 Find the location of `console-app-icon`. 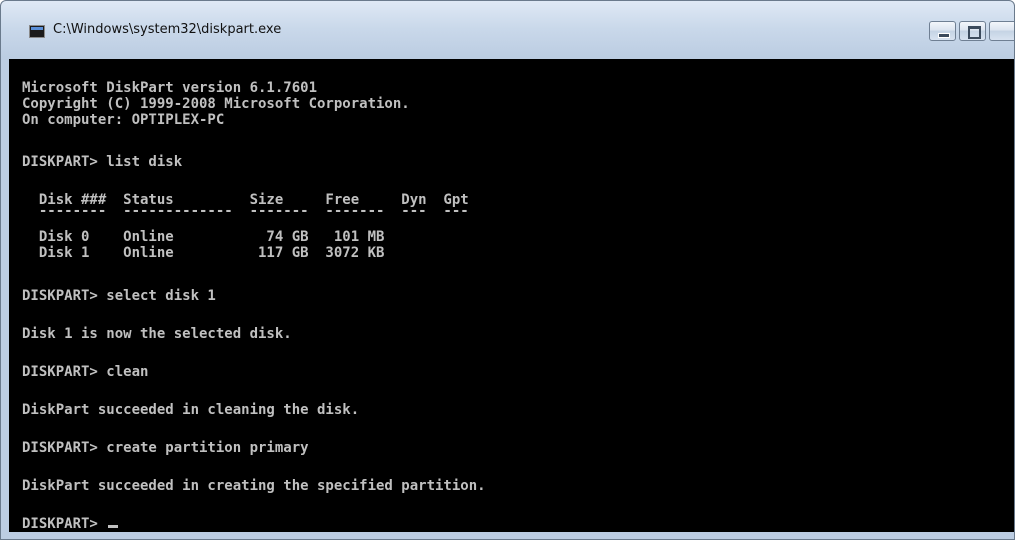

console-app-icon is located at coordinates (37, 31).